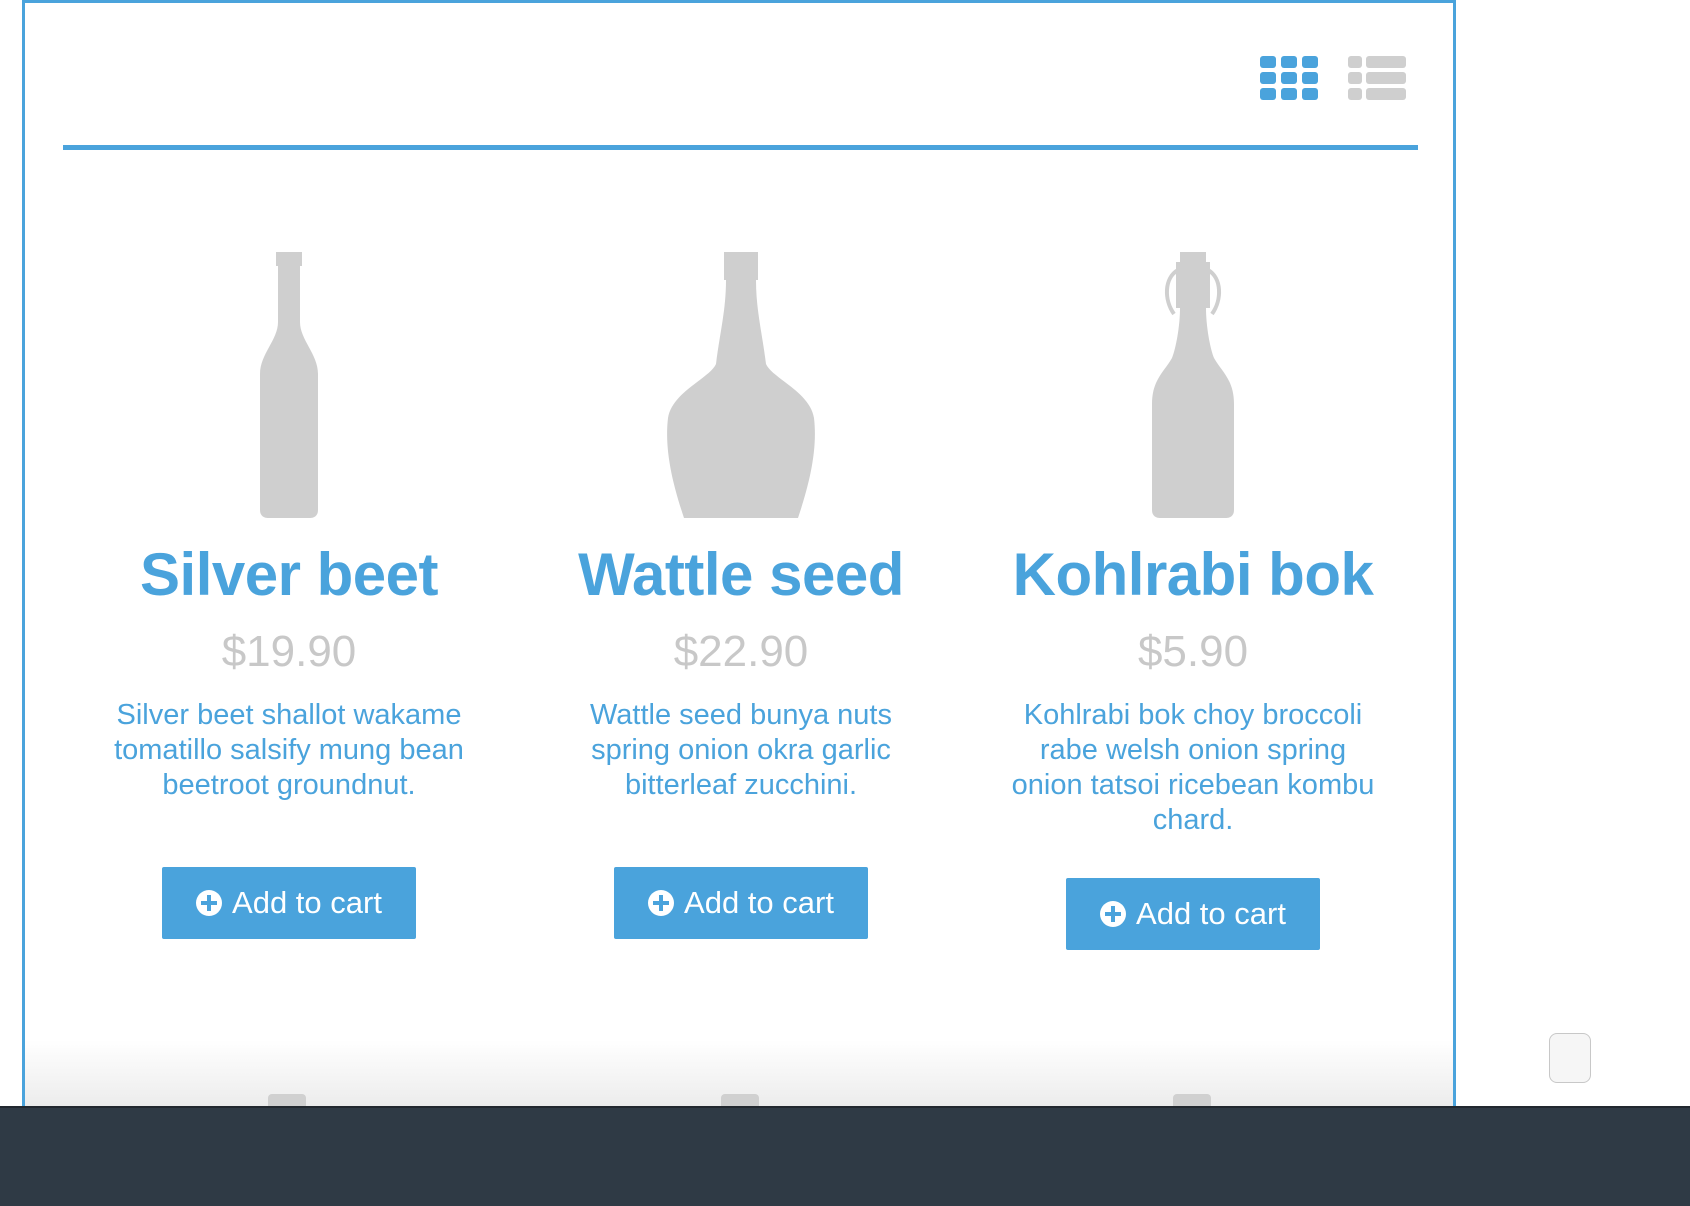 The height and width of the screenshot is (1206, 1690). What do you see at coordinates (289, 575) in the screenshot?
I see `product-name: Silver beet` at bounding box center [289, 575].